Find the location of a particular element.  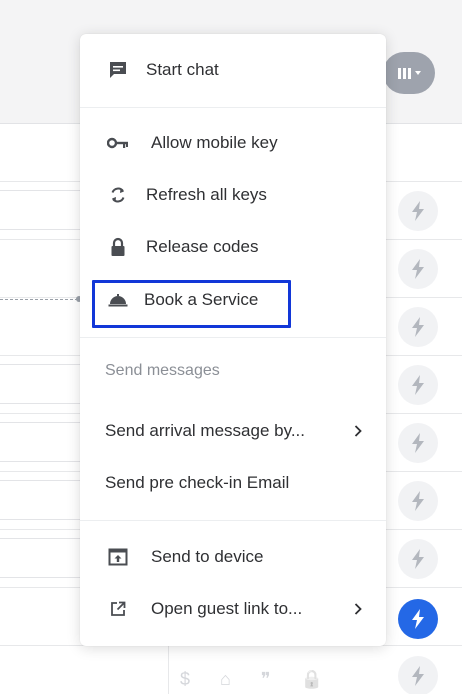

menu-item-release-codes: Release codes is located at coordinates (233, 247).